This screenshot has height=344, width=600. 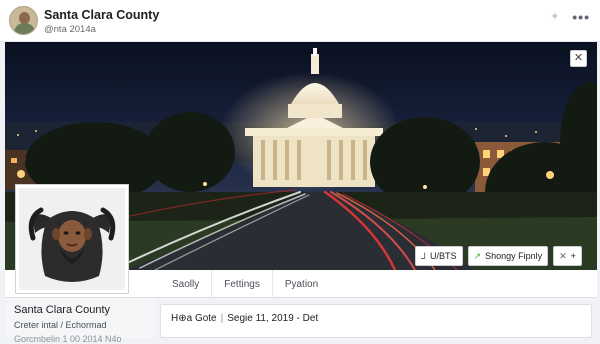 What do you see at coordinates (573, 256) in the screenshot?
I see `add-icon: +` at bounding box center [573, 256].